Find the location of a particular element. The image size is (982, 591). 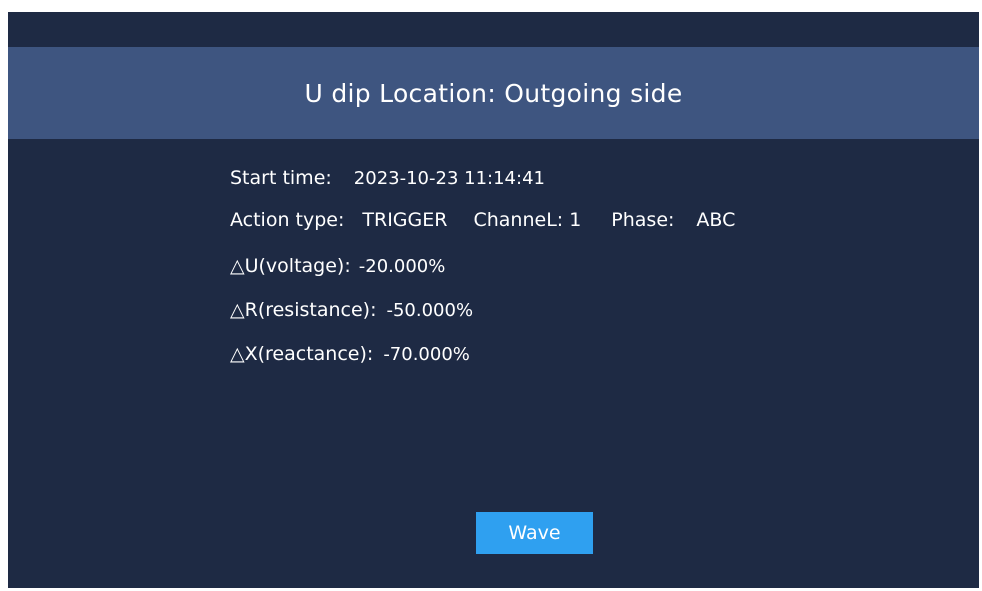

start-time-row: Start time: 2023-10-23 11:14:41 is located at coordinates (387, 178).